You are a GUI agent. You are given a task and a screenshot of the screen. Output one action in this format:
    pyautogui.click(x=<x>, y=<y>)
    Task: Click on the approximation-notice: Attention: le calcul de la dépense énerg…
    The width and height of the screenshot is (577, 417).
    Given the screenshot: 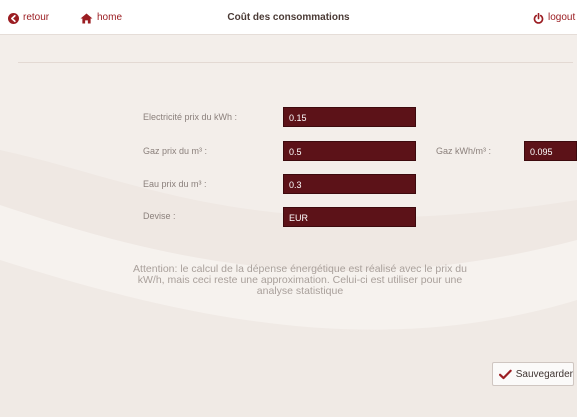 What is the action you would take?
    pyautogui.click(x=300, y=280)
    